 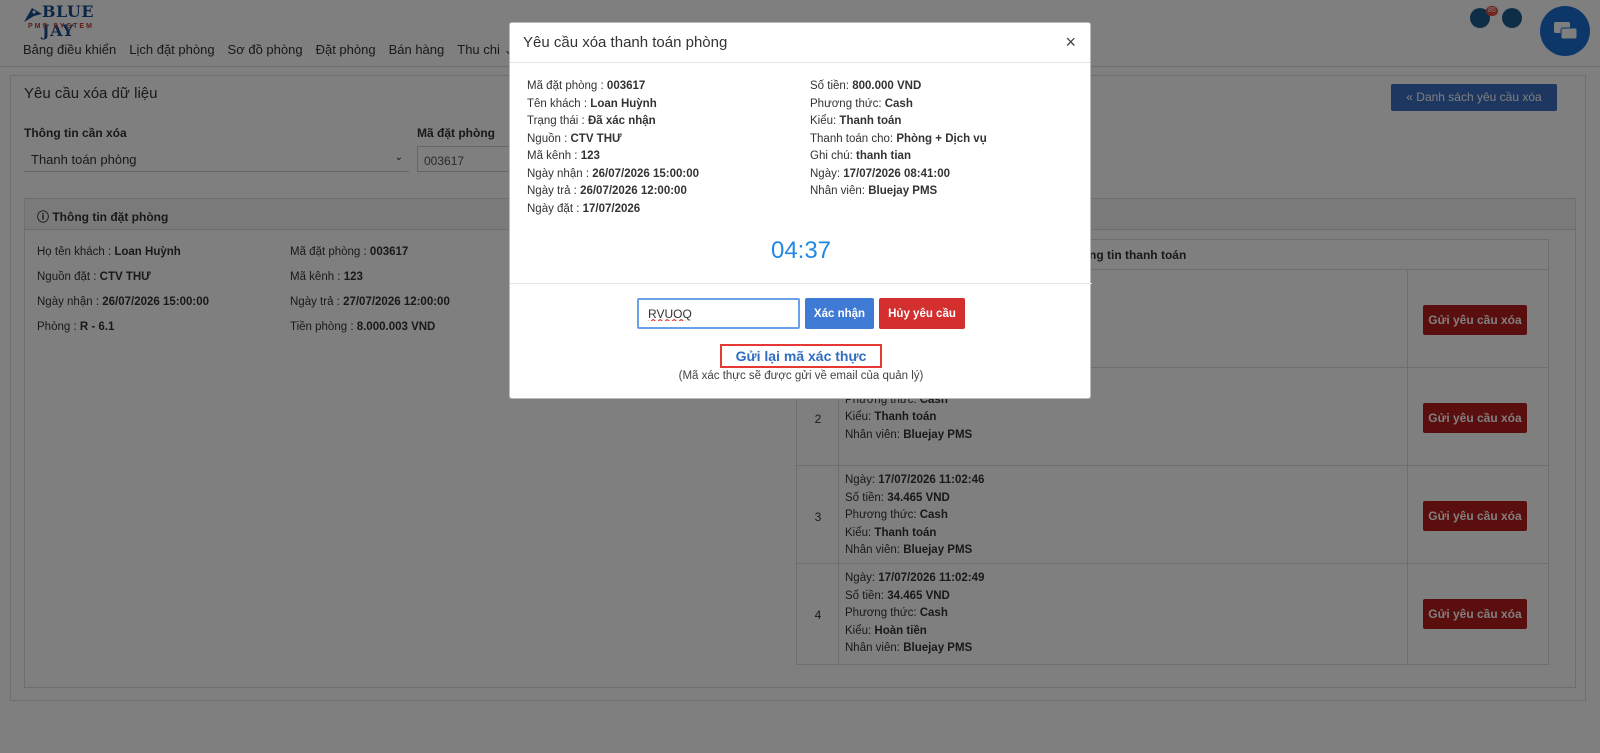 I want to click on modal-detail-line: Tên khách : Loan Huỳnh, so click(x=613, y=105).